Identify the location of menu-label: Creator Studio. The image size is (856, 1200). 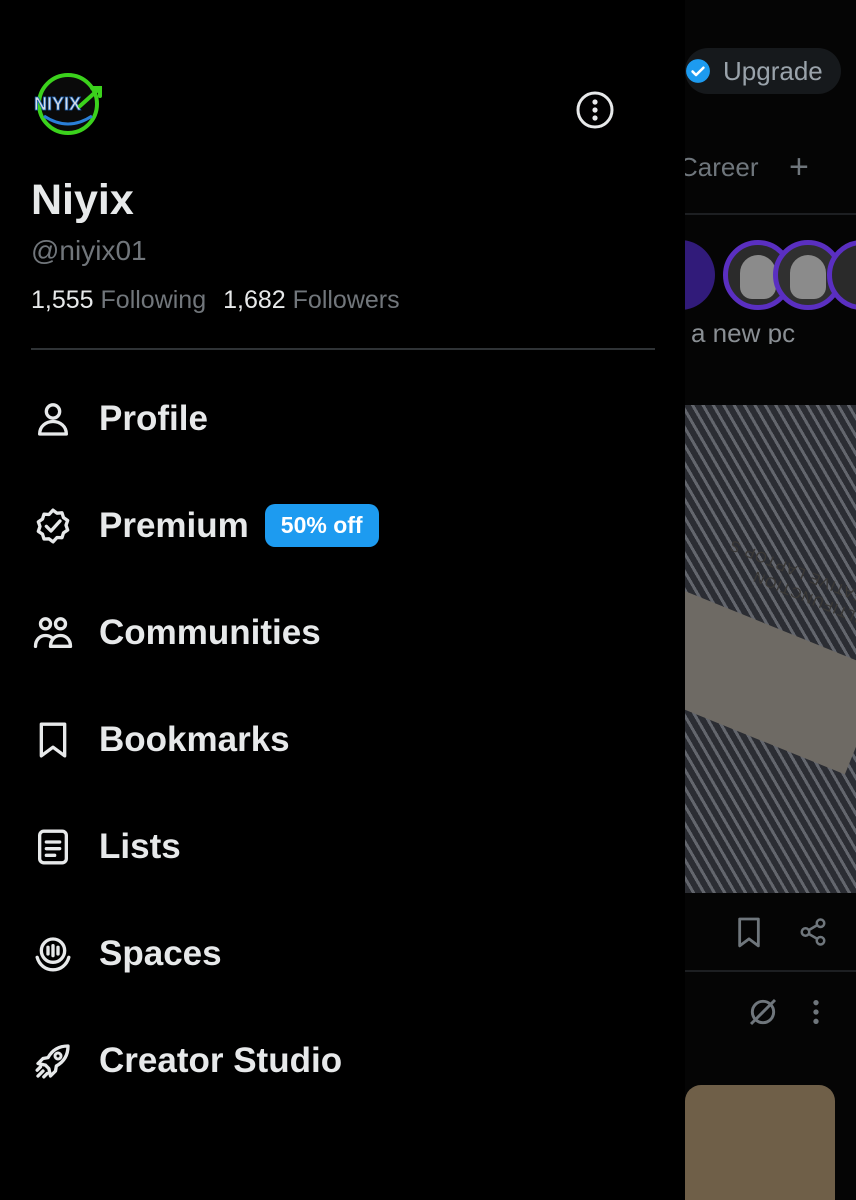
(221, 1060).